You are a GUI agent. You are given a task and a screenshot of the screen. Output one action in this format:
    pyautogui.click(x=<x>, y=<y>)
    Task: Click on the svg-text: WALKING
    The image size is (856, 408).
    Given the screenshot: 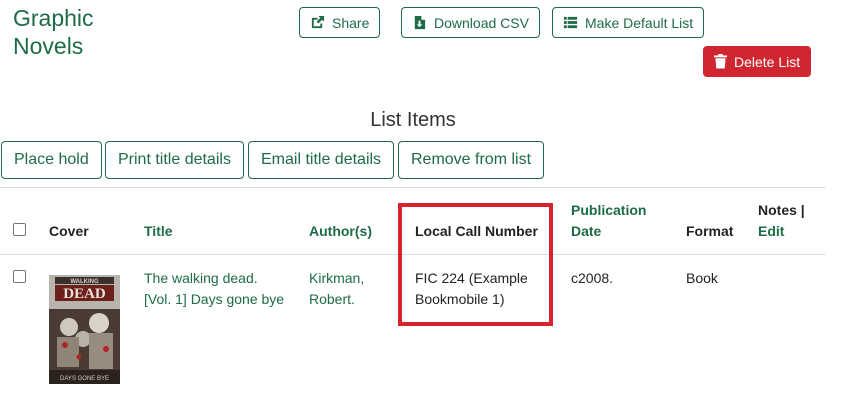 What is the action you would take?
    pyautogui.click(x=84, y=282)
    